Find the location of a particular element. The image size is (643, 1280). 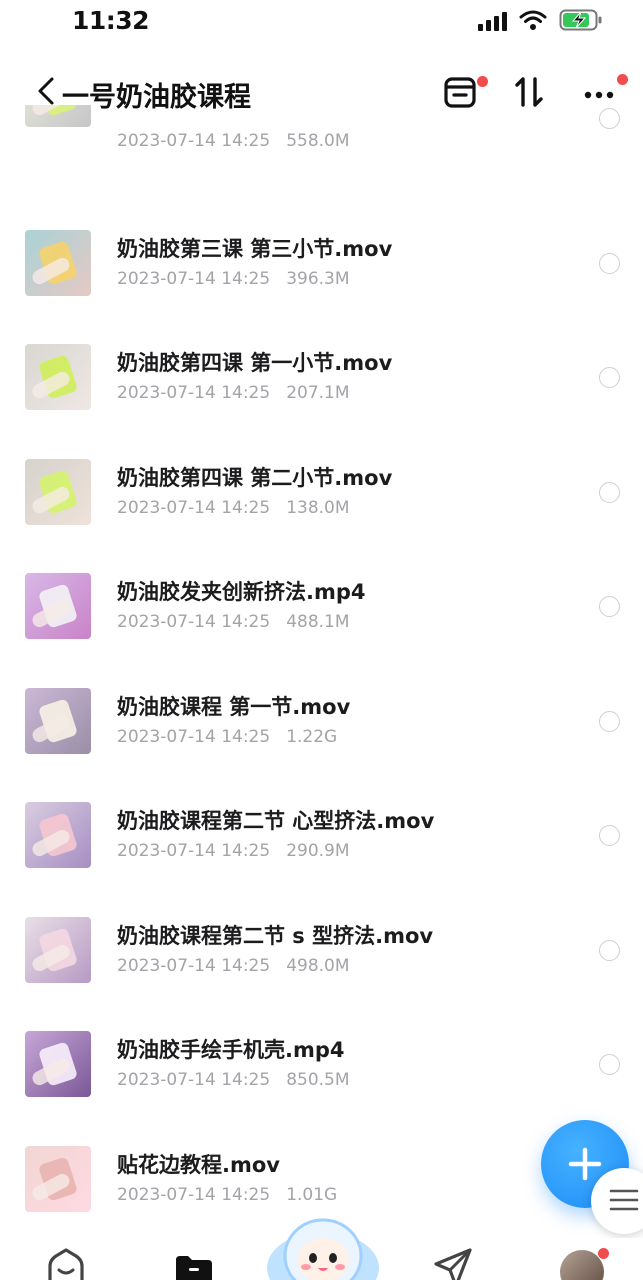

tab-send is located at coordinates (454, 1263).